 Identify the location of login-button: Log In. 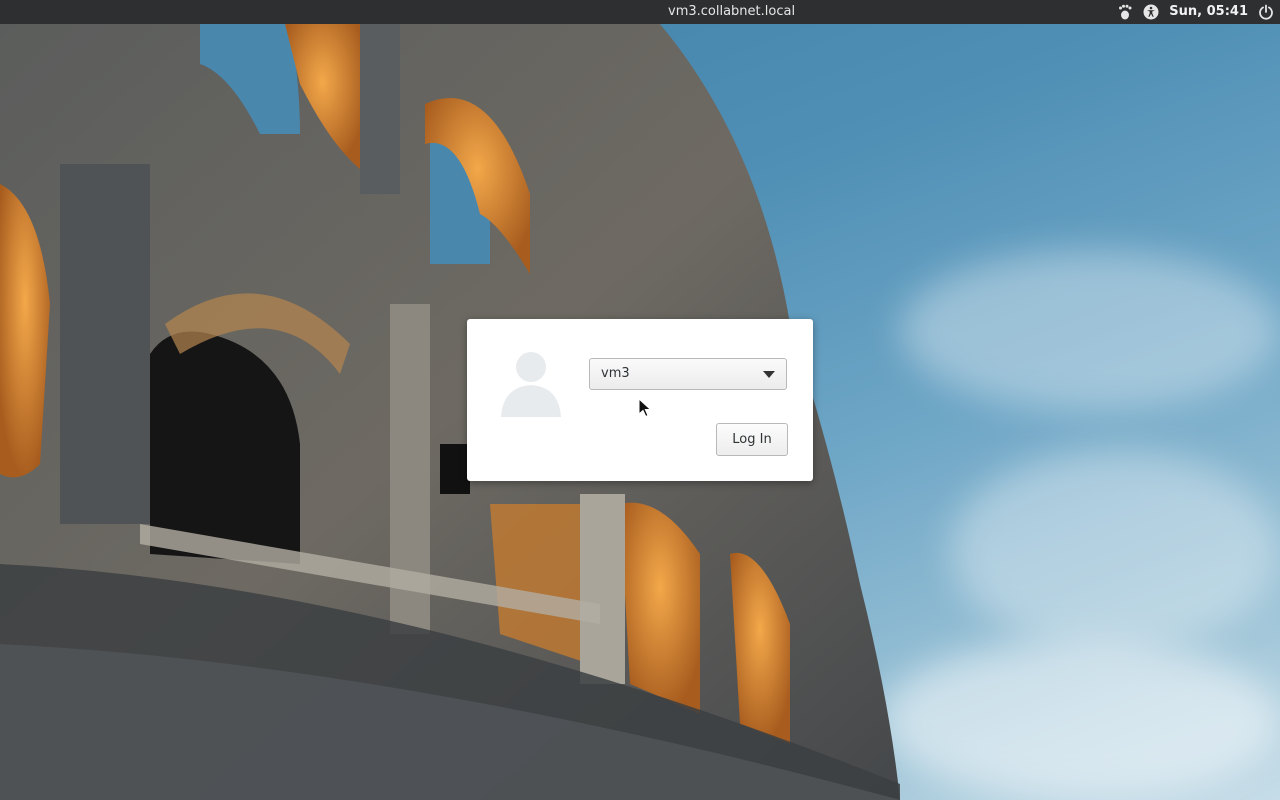
(752, 439).